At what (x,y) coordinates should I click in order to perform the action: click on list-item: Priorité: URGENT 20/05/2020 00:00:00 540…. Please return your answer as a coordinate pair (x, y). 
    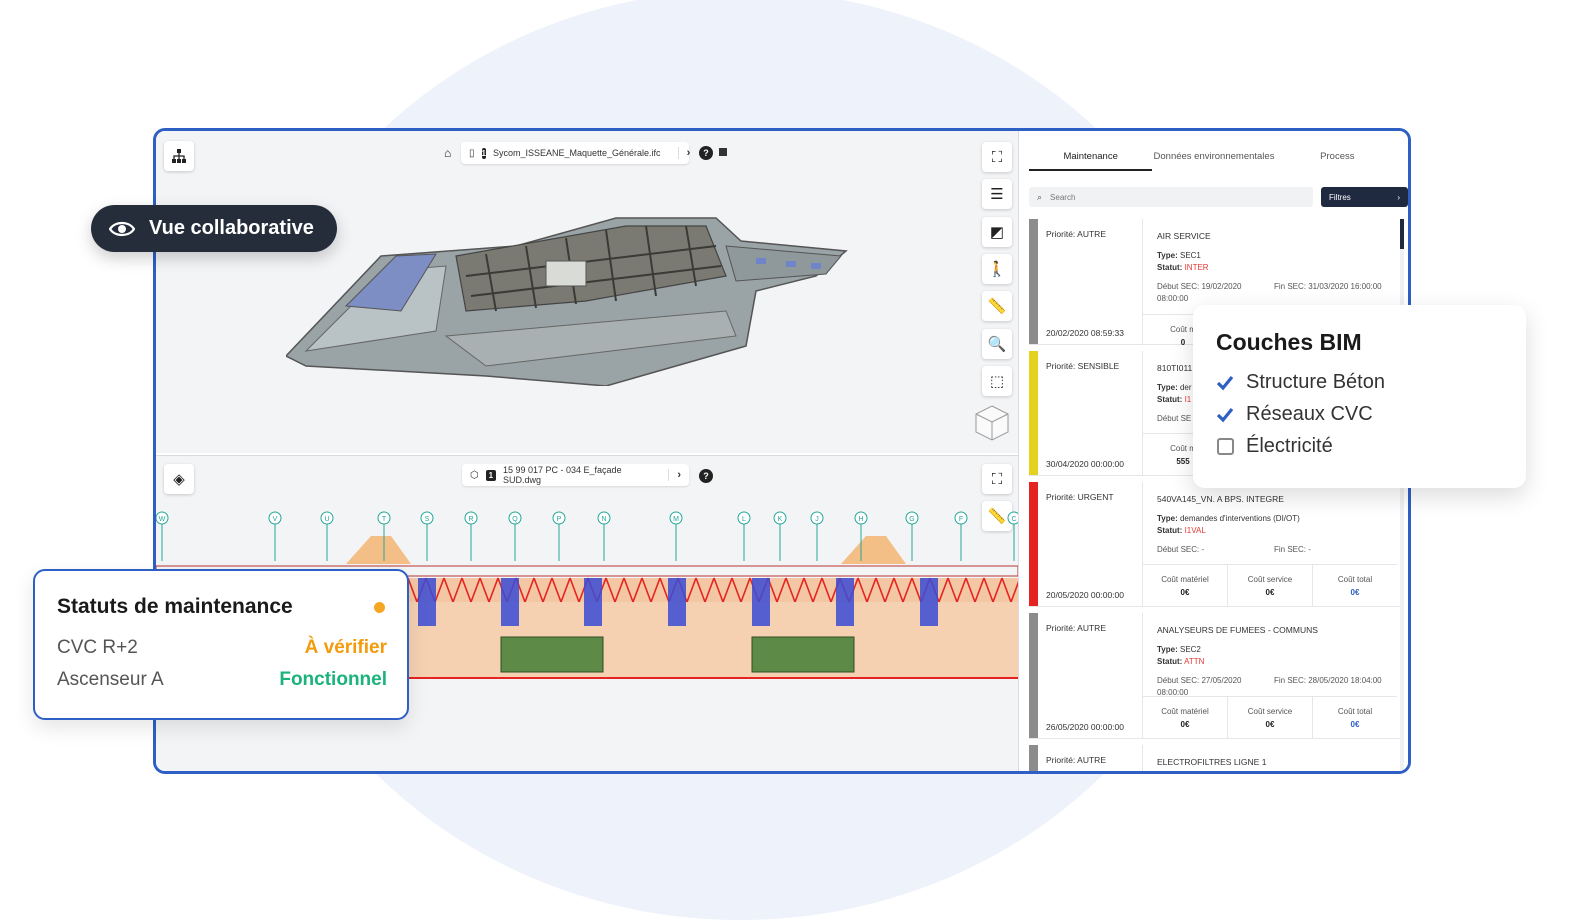
    Looking at the image, I should click on (1216, 544).